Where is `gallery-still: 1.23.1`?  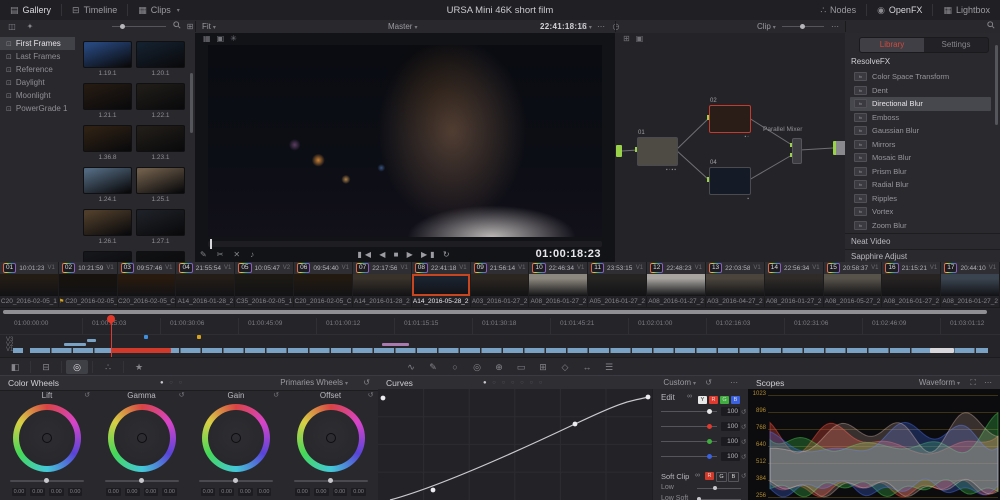 gallery-still: 1.23.1 is located at coordinates (160, 146).